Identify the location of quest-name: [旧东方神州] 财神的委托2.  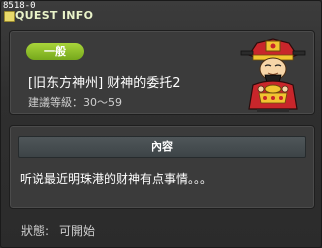
(104, 83).